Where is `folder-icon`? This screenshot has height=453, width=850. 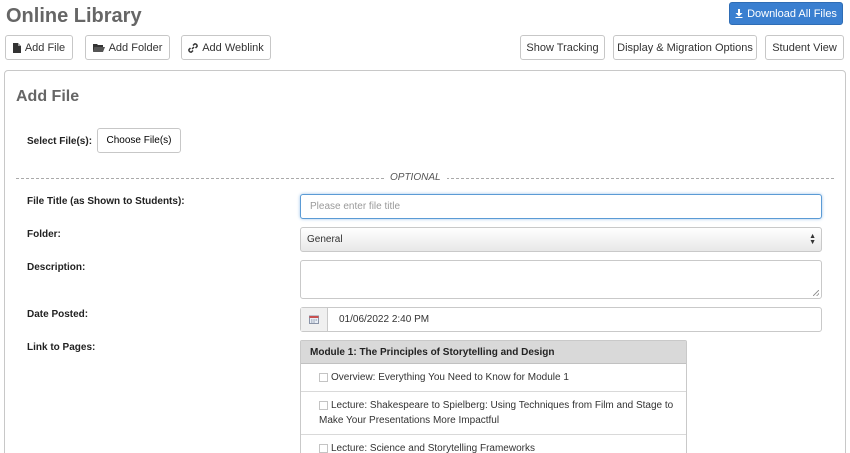 folder-icon is located at coordinates (98, 47).